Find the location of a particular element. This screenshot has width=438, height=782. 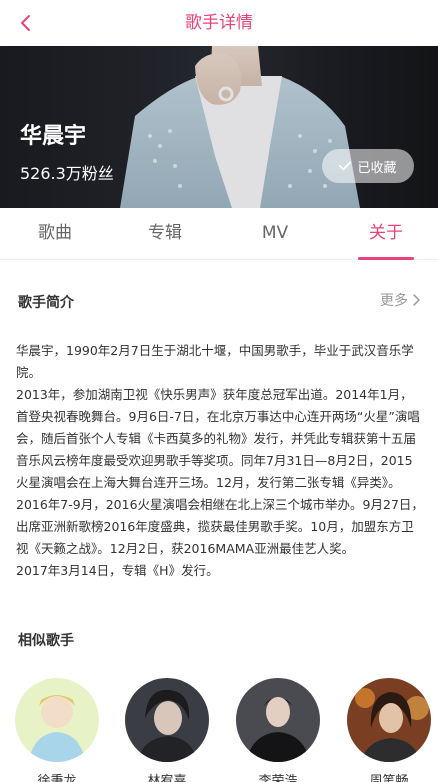

tab-albums: 专辑 is located at coordinates (165, 234).